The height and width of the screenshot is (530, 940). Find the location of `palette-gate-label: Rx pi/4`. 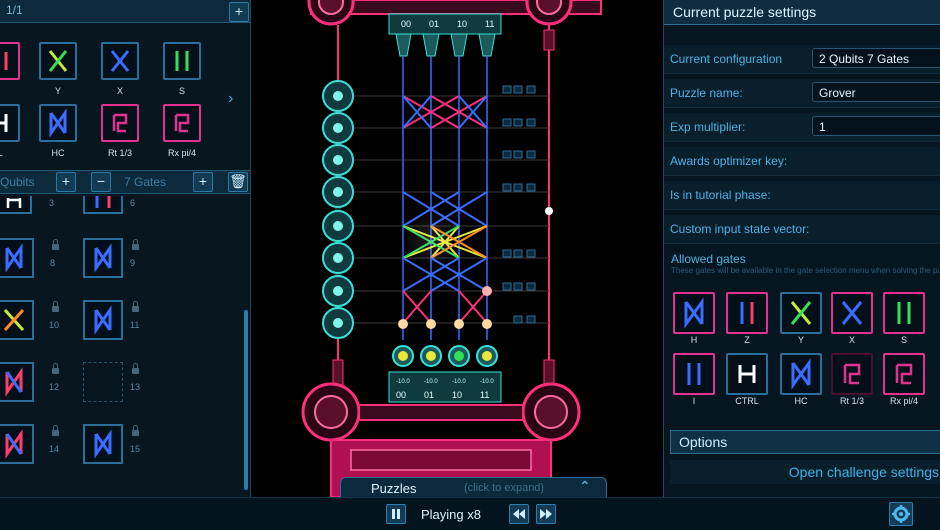

palette-gate-label: Rx pi/4 is located at coordinates (181, 153).